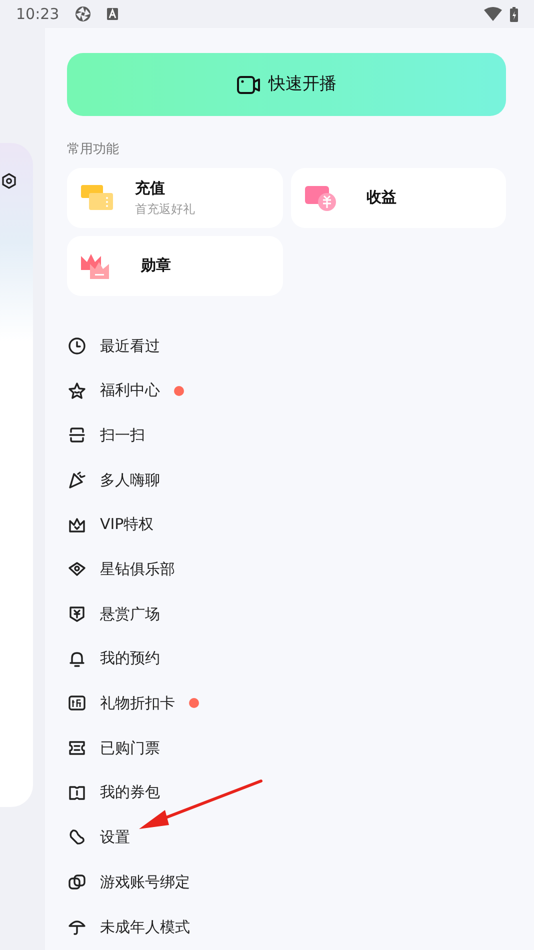 The width and height of the screenshot is (534, 950). I want to click on feature-card: 勋章, so click(174, 266).